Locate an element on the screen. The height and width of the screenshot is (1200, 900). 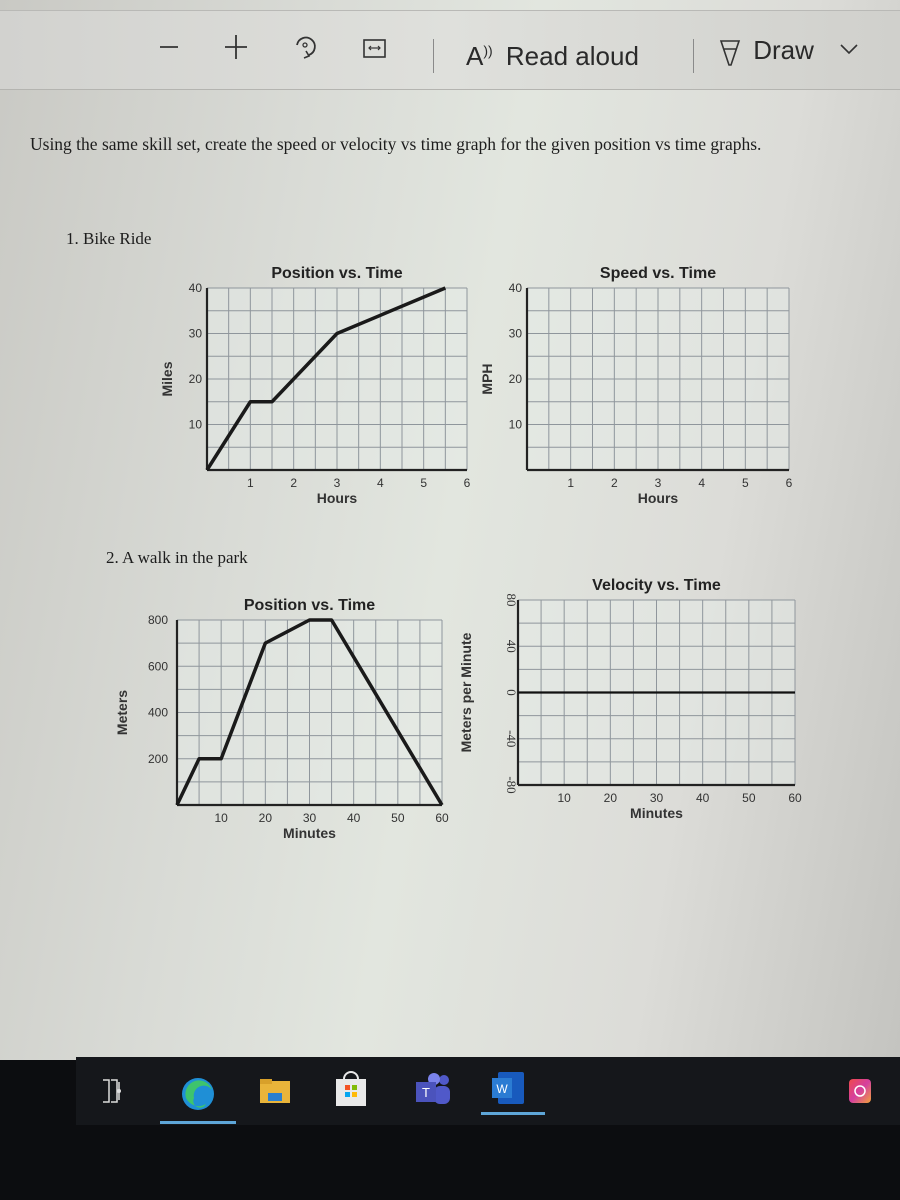
rotate-icon is located at coordinates (306, 47).